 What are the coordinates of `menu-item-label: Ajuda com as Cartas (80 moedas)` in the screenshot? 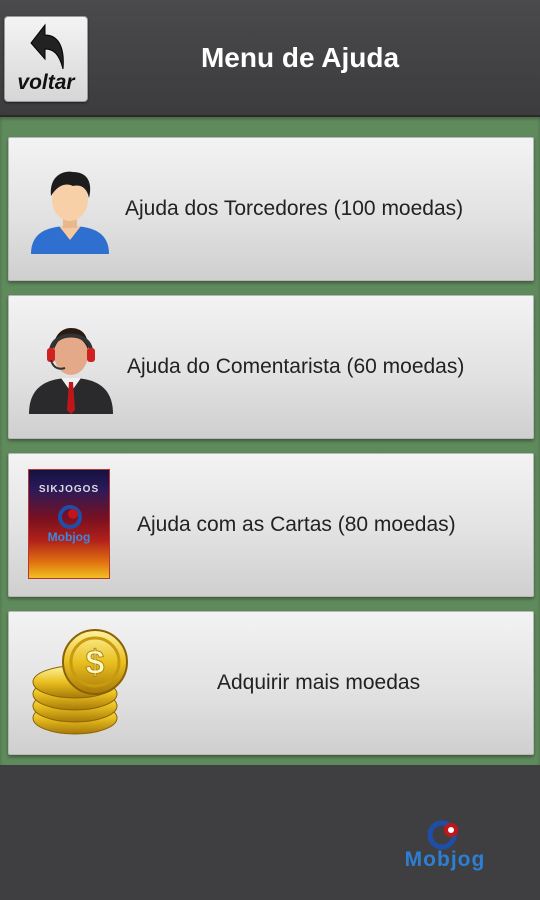 It's located at (296, 524).